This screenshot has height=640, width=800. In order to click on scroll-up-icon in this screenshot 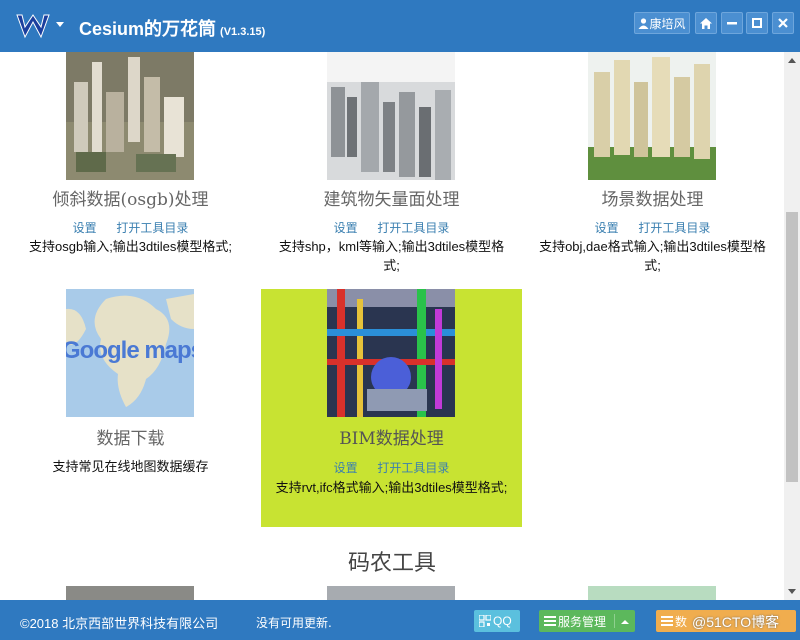, I will do `click(792, 60)`.